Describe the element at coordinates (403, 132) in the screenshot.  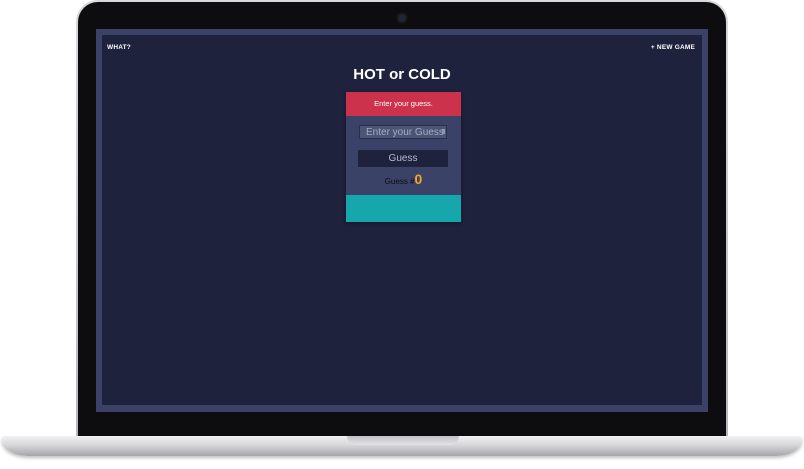
I see `guess-input` at that location.